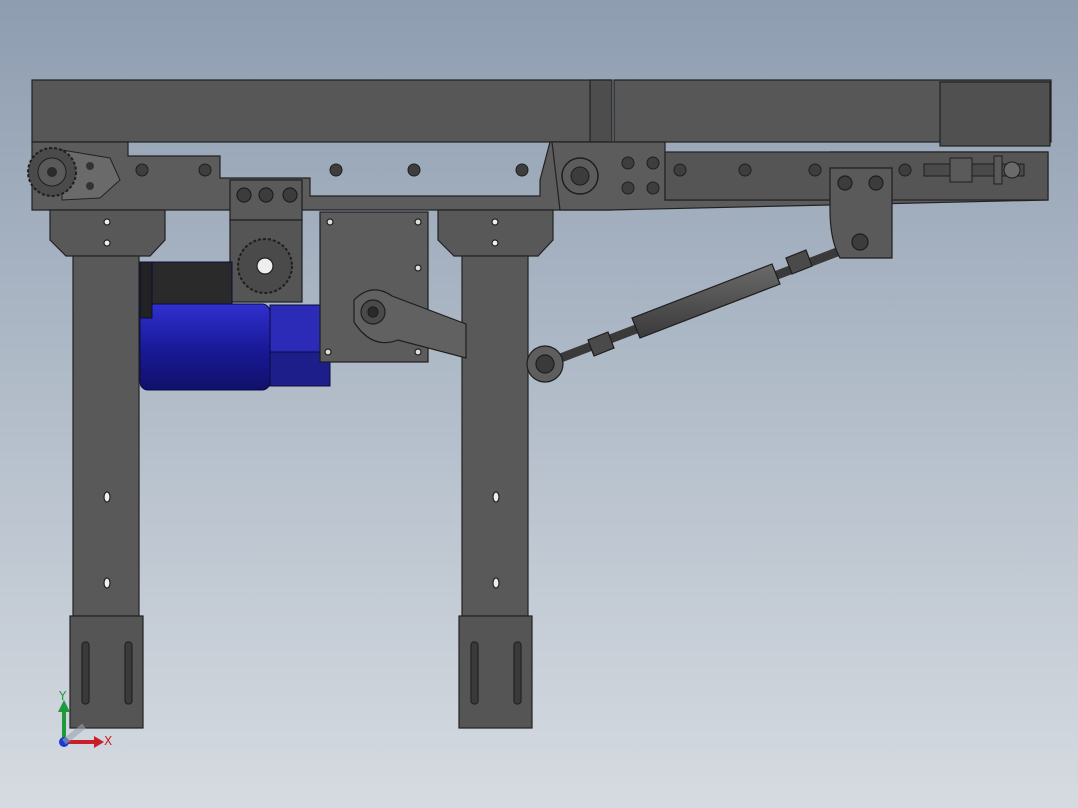  I want to click on leg-left, so click(106, 492).